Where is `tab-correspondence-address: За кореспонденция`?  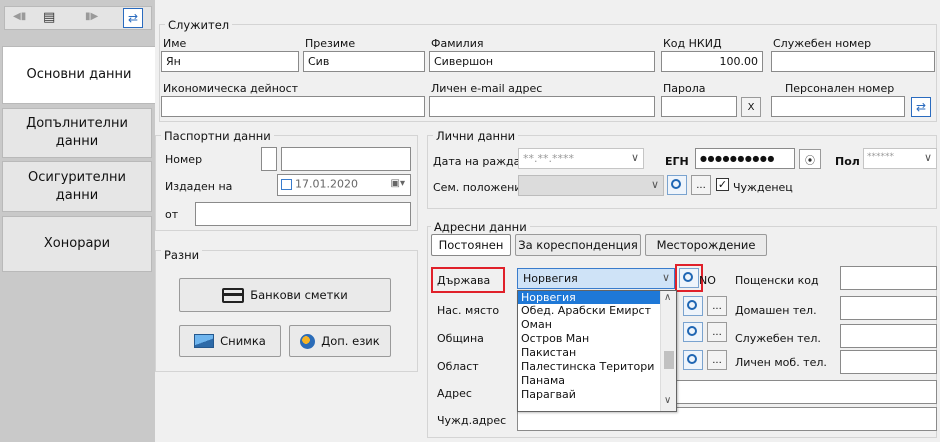 tab-correspondence-address: За кореспонденция is located at coordinates (578, 245).